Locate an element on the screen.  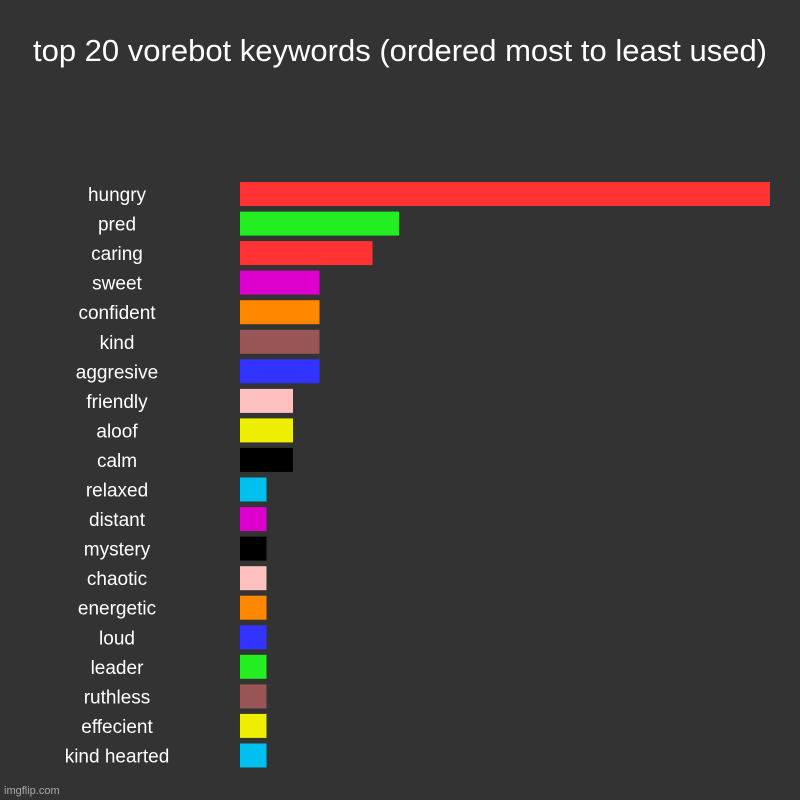
bar-aloof is located at coordinates (266, 430).